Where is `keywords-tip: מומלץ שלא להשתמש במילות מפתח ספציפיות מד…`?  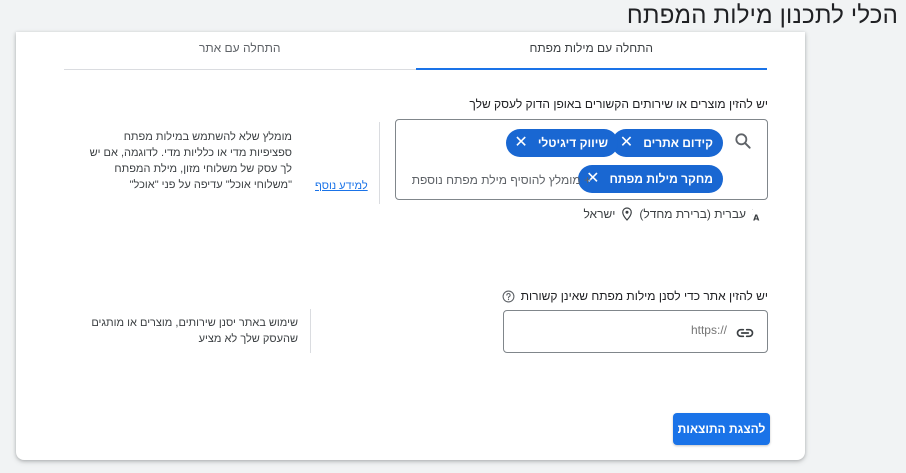 keywords-tip: מומלץ שלא להשתמש במילות מפתח ספציפיות מד… is located at coordinates (190, 161).